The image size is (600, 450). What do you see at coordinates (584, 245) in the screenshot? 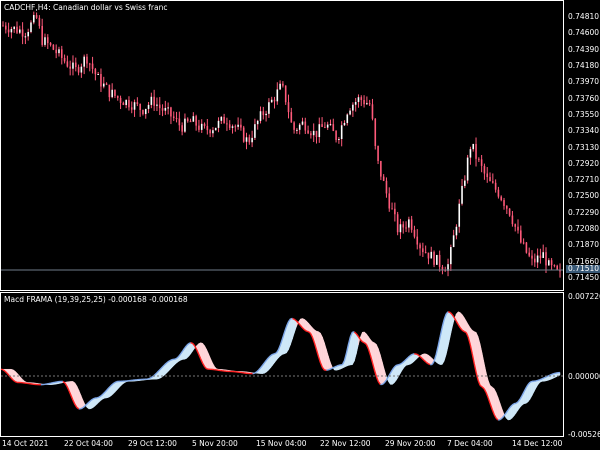
I see `price-tick-label: 0.71870` at bounding box center [584, 245].